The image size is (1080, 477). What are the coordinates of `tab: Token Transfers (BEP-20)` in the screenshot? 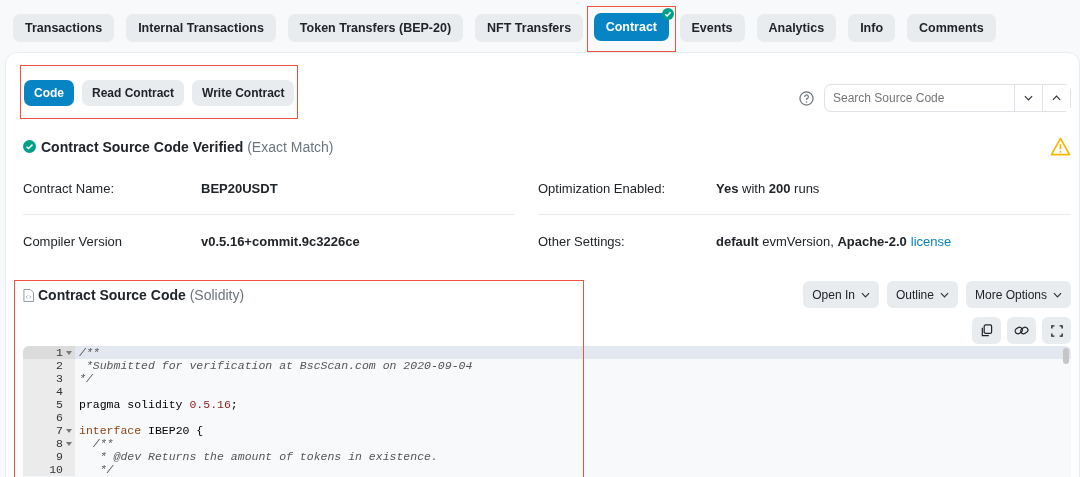 It's located at (375, 28).